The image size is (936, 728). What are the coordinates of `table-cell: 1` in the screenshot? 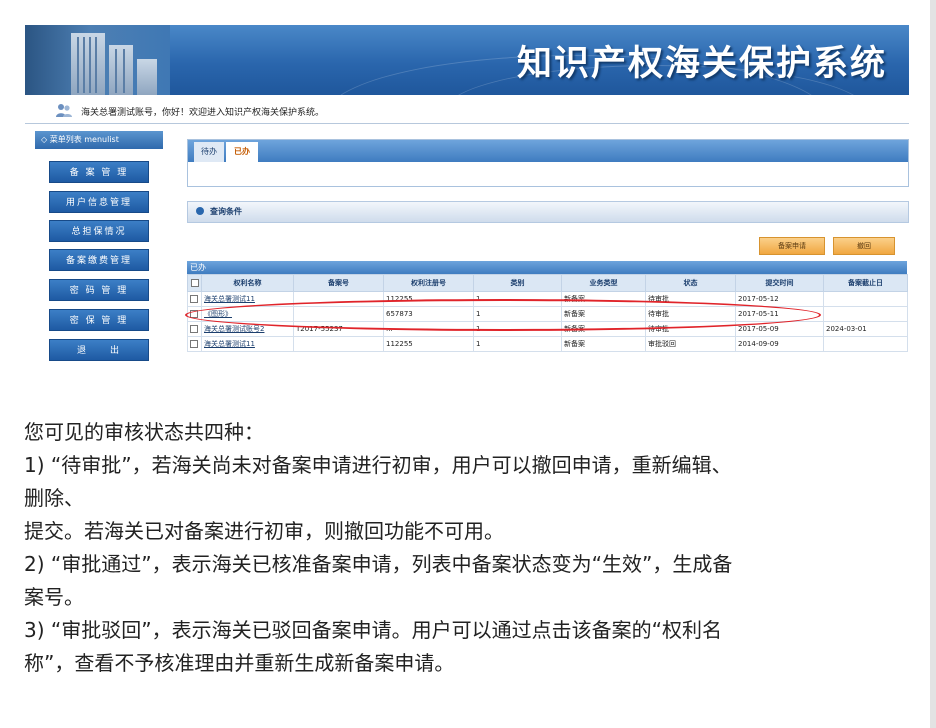 It's located at (517, 344).